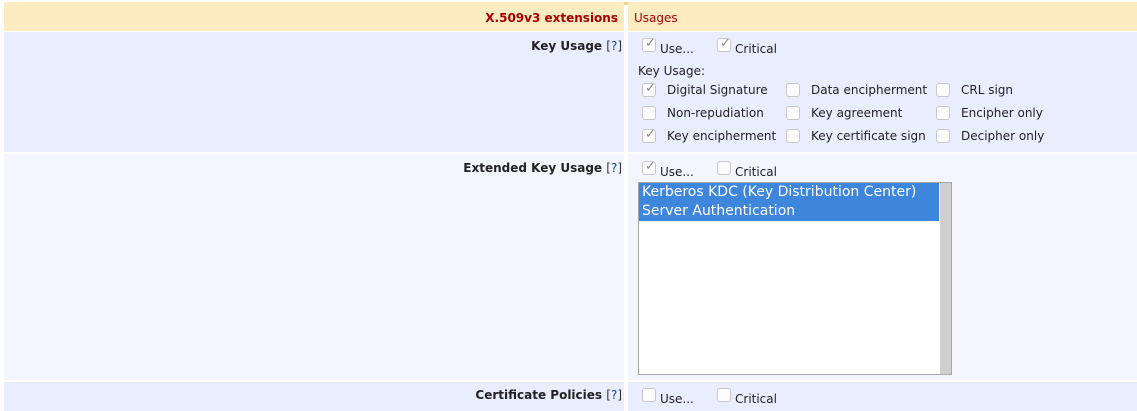 This screenshot has width=1137, height=411. I want to click on key-cert-sign-label: Key certificate sign, so click(868, 136).